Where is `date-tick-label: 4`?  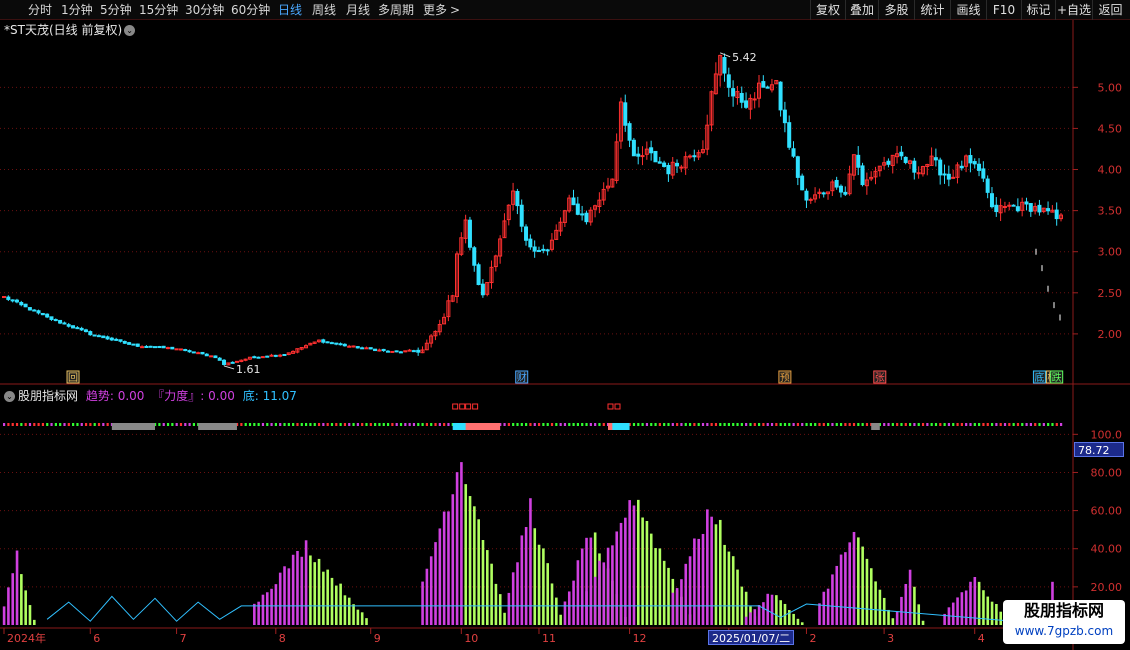
date-tick-label: 4 is located at coordinates (981, 638).